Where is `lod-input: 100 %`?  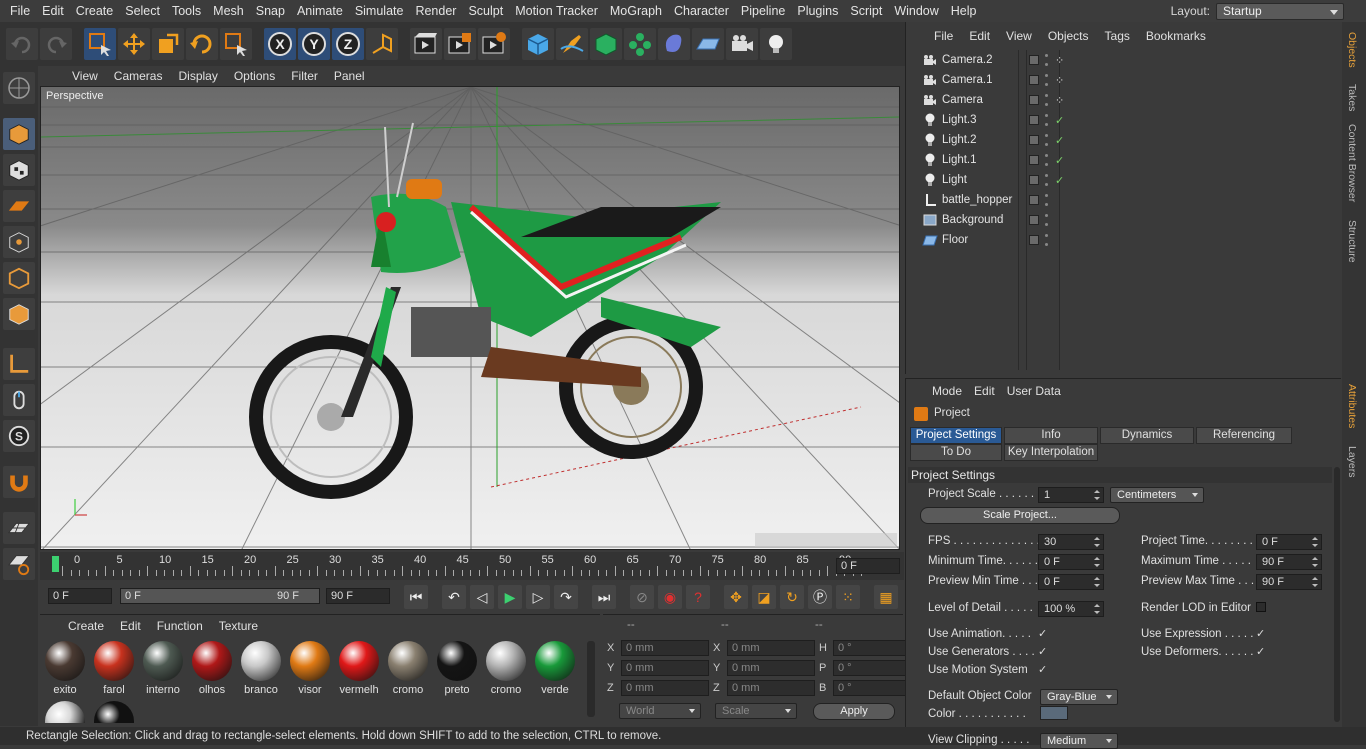
lod-input: 100 % is located at coordinates (1071, 609).